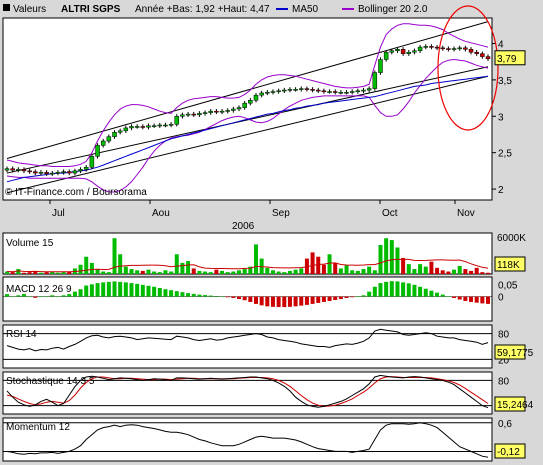 The width and height of the screenshot is (543, 465). What do you see at coordinates (508, 452) in the screenshot?
I see `momentum-last-value: -0,12` at bounding box center [508, 452].